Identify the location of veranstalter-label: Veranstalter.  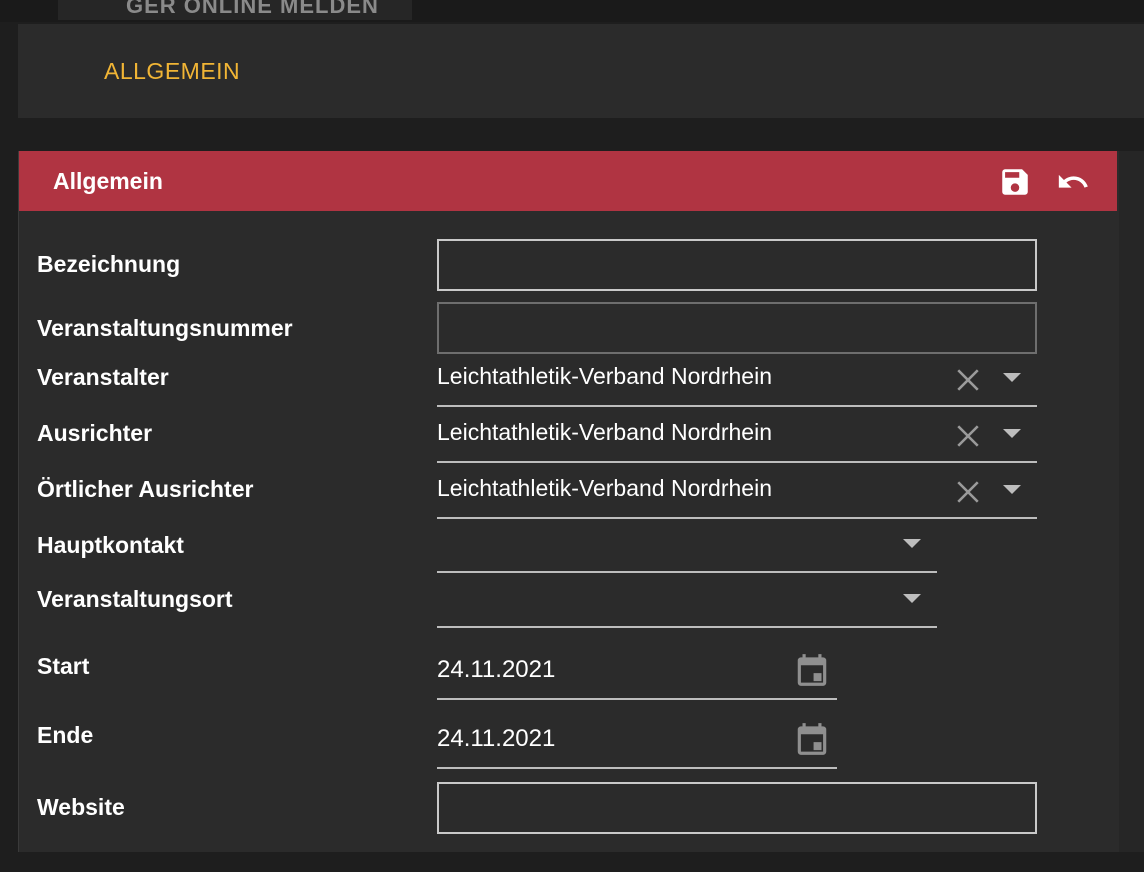
(103, 377).